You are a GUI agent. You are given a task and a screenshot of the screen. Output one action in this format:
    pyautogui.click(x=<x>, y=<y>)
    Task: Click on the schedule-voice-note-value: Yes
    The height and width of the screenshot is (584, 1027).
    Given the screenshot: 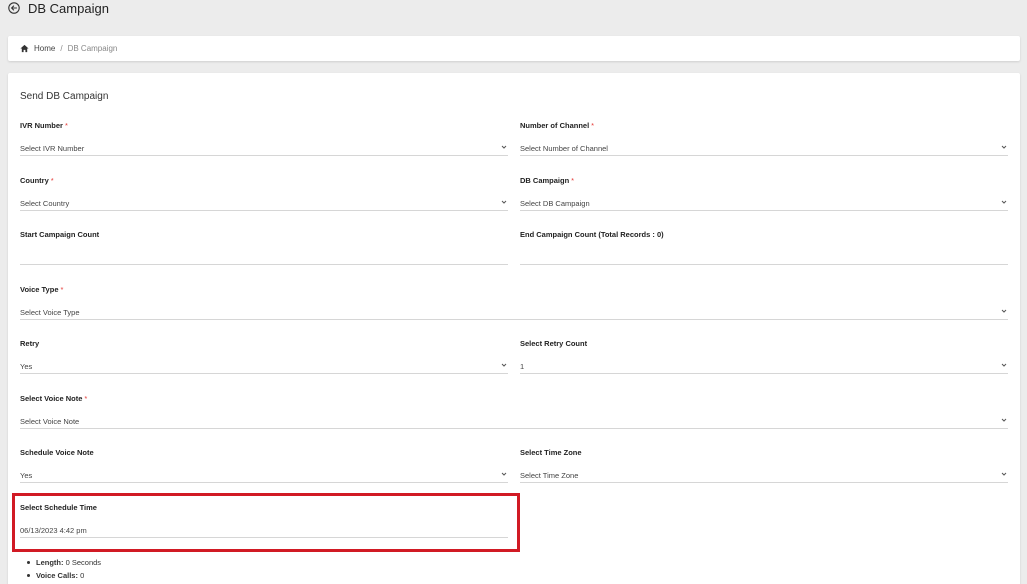 What is the action you would take?
    pyautogui.click(x=26, y=475)
    